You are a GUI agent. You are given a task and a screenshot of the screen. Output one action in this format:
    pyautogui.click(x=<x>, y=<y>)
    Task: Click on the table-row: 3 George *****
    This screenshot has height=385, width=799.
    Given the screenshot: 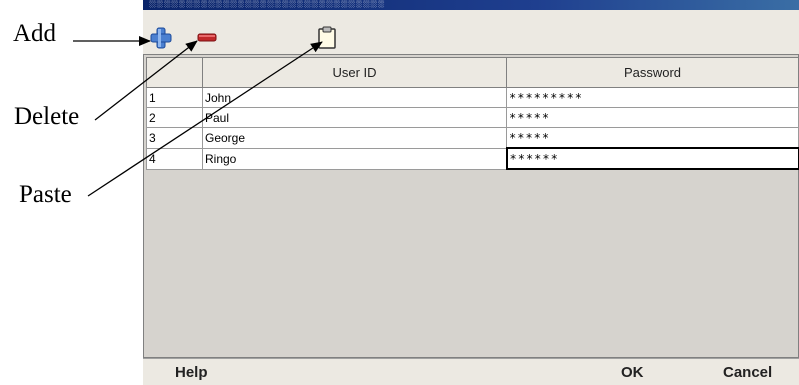 What is the action you would take?
    pyautogui.click(x=472, y=138)
    